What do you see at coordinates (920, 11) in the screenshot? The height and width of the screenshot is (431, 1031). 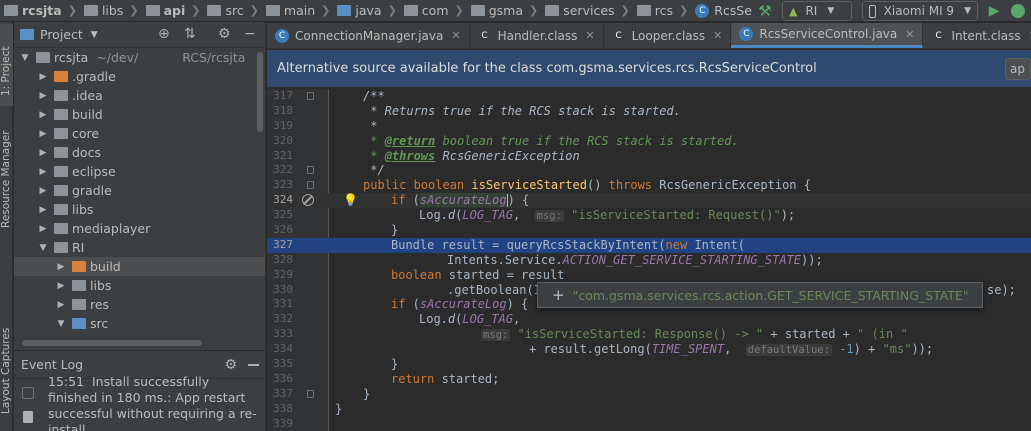 I see `device-select: Xiaomi MI 9 ▼` at bounding box center [920, 11].